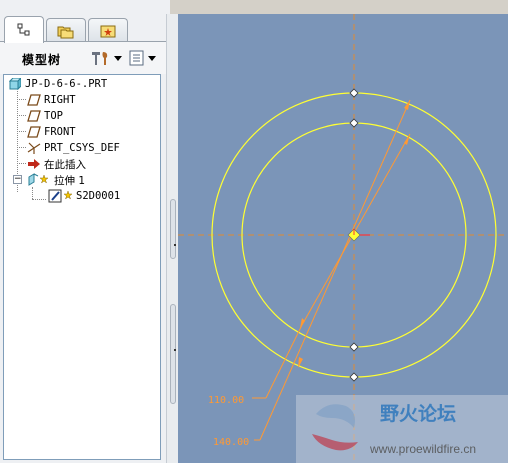 This screenshot has height=463, width=508. I want to click on tree-item-label: S2D0001, so click(98, 196).